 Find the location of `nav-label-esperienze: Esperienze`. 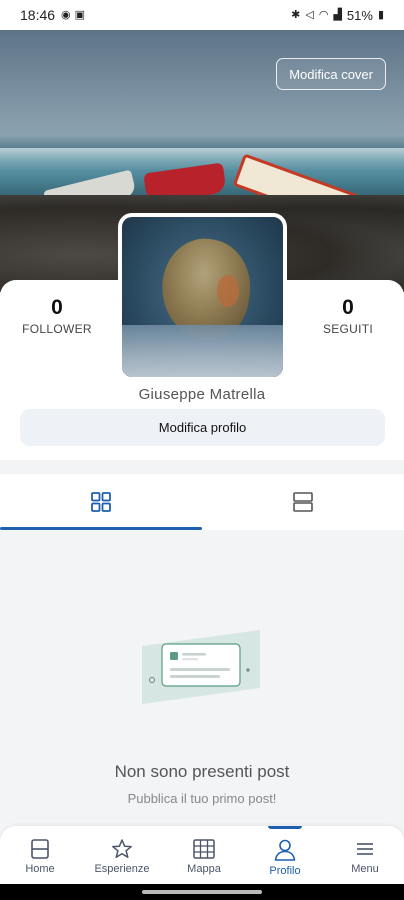

nav-label-esperienze: Esperienze is located at coordinates (122, 869).